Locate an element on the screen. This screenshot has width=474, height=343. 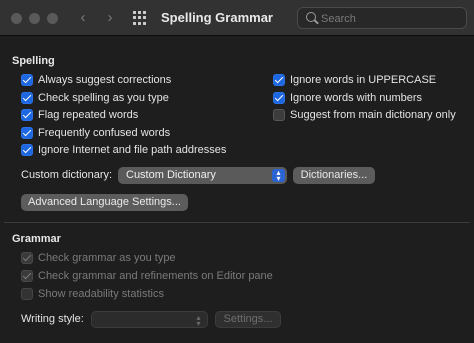
ignore-words-with-numbers-checkbox: Ignore words with numbers is located at coordinates (347, 98).